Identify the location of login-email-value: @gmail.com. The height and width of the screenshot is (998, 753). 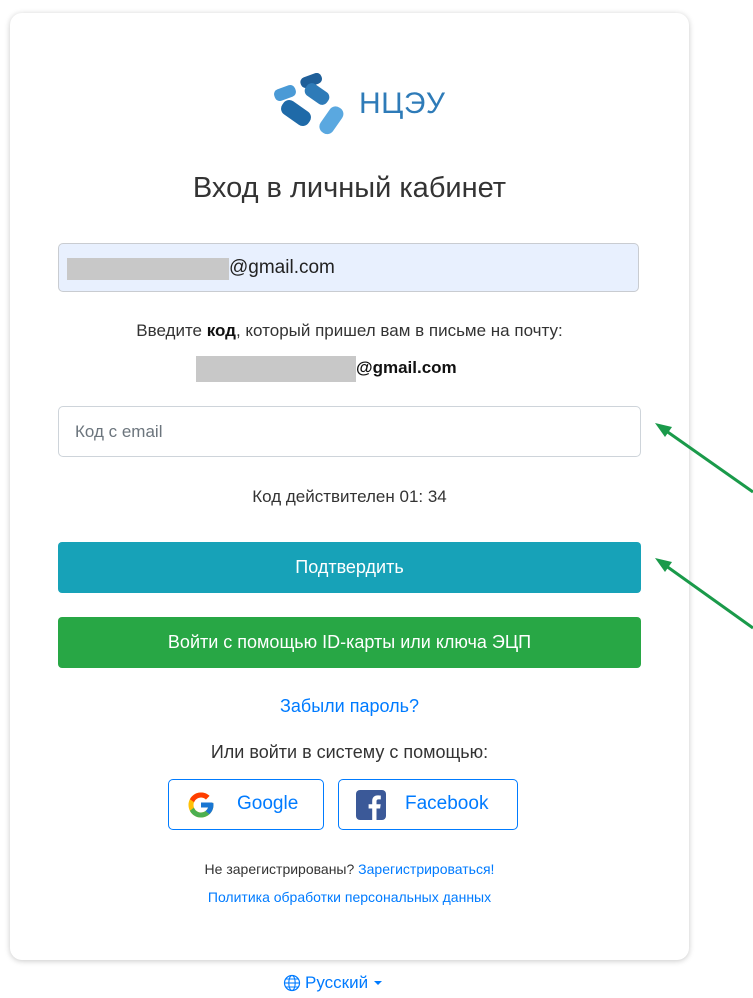
(282, 267).